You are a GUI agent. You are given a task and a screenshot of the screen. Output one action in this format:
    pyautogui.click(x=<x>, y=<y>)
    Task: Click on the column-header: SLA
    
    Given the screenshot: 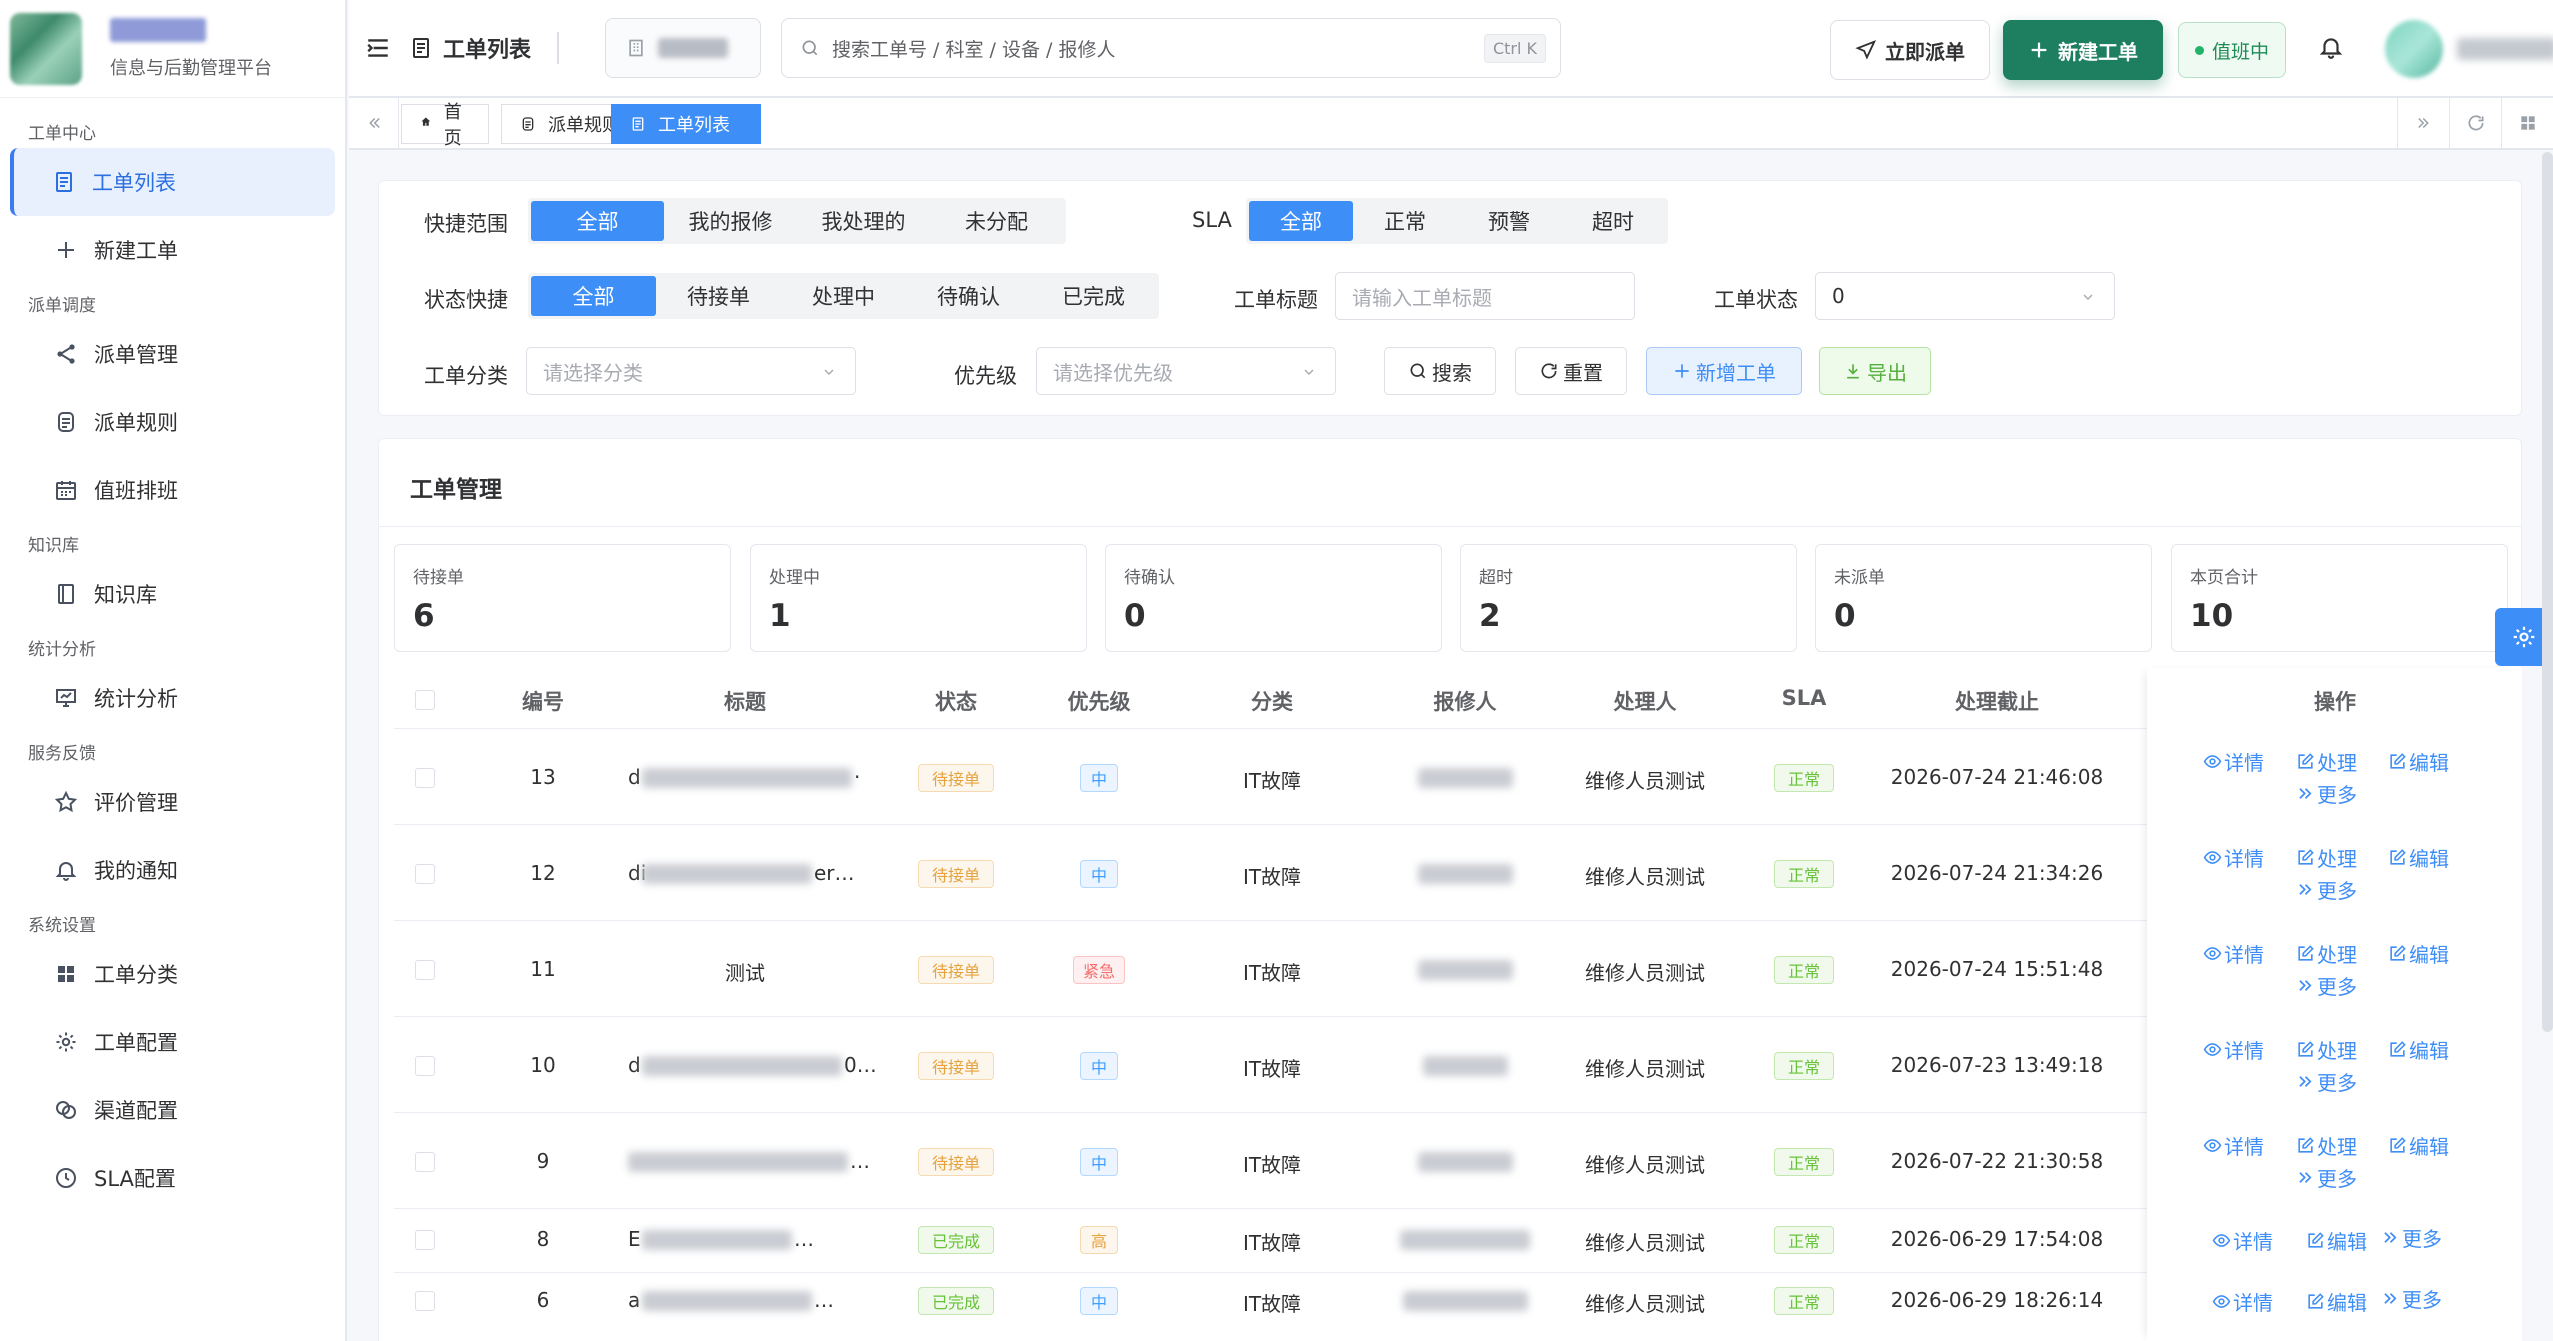 What is the action you would take?
    pyautogui.click(x=1804, y=698)
    